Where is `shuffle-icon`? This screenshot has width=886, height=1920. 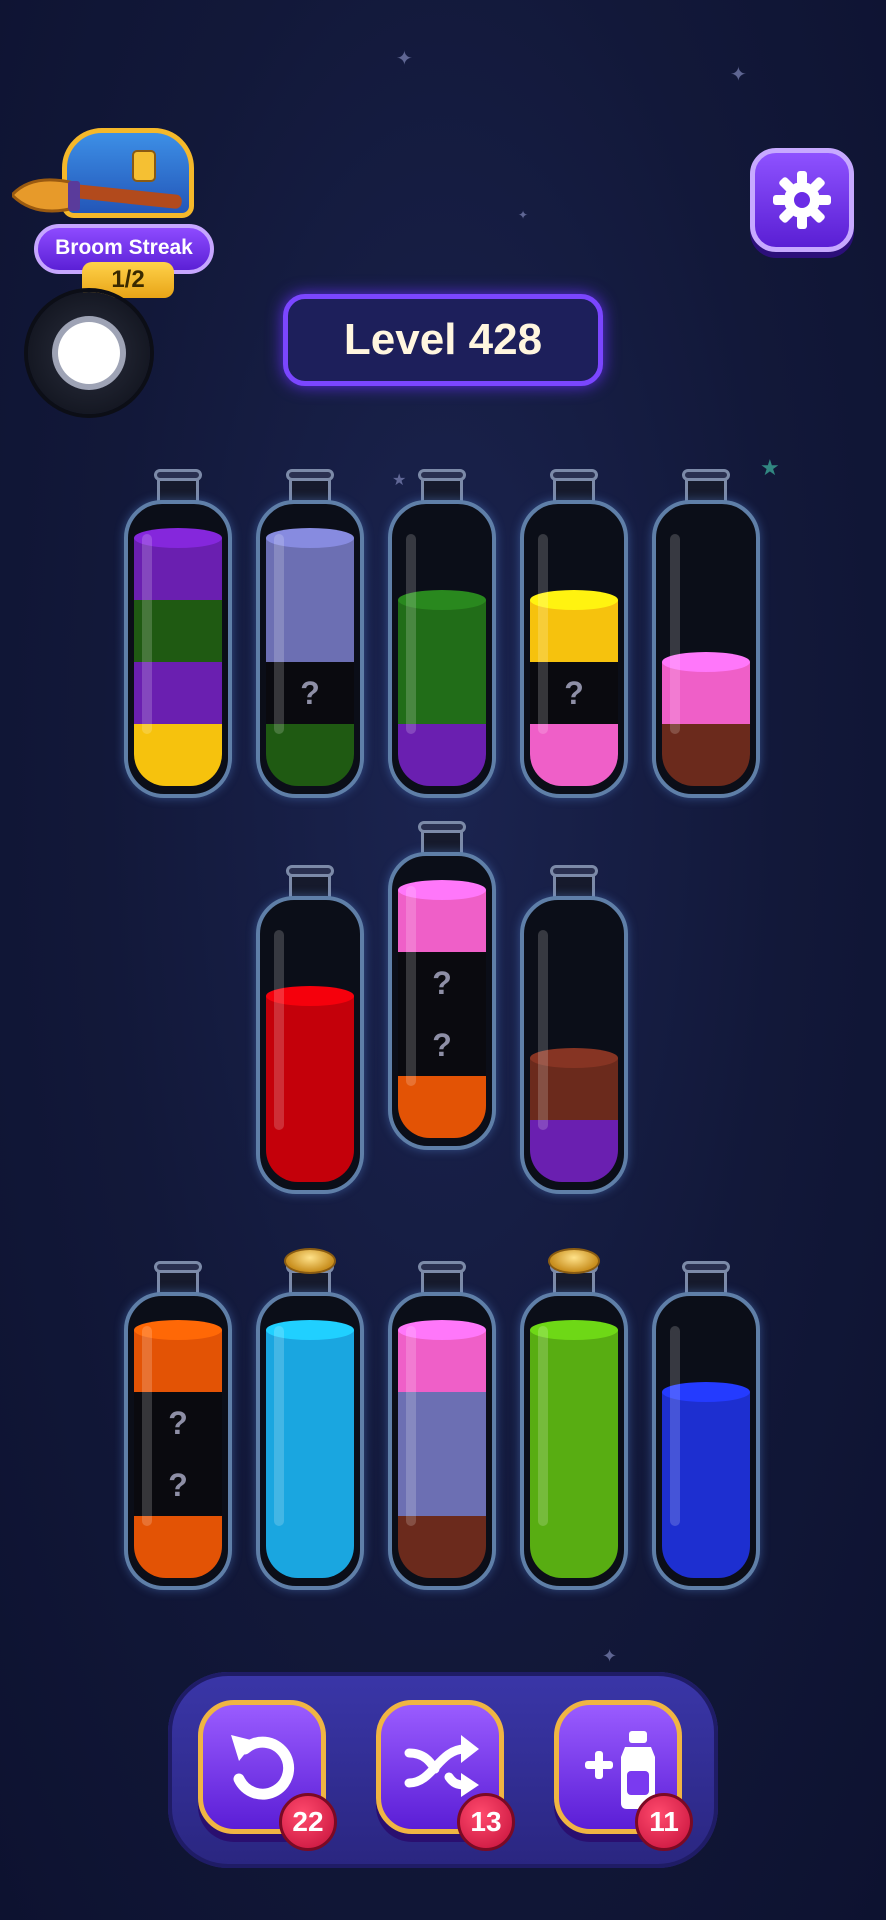 shuffle-icon is located at coordinates (441, 1766).